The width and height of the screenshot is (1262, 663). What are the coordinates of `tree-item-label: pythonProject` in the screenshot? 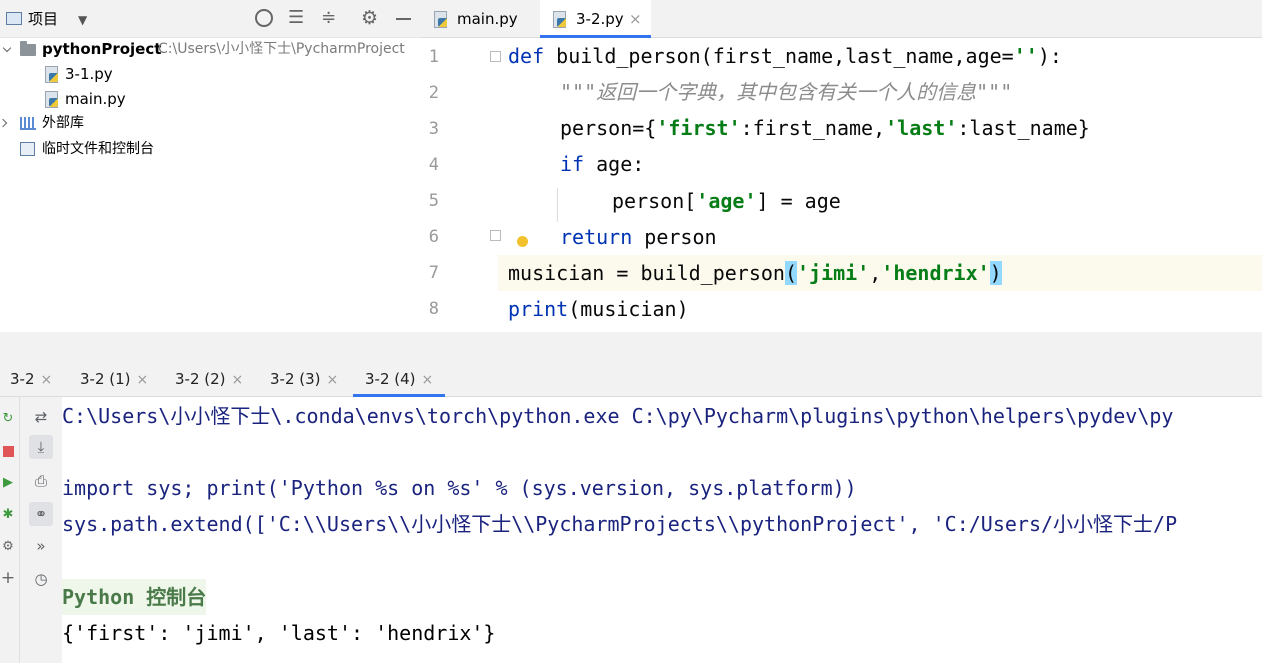 It's located at (102, 49).